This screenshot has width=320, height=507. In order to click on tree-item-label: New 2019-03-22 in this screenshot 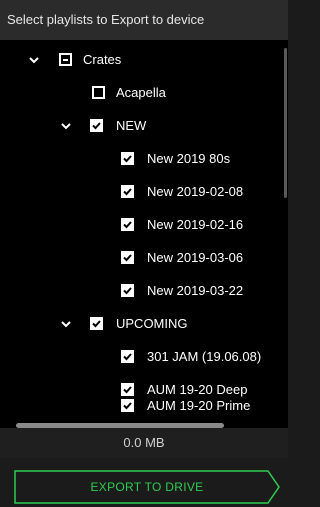, I will do `click(195, 290)`.